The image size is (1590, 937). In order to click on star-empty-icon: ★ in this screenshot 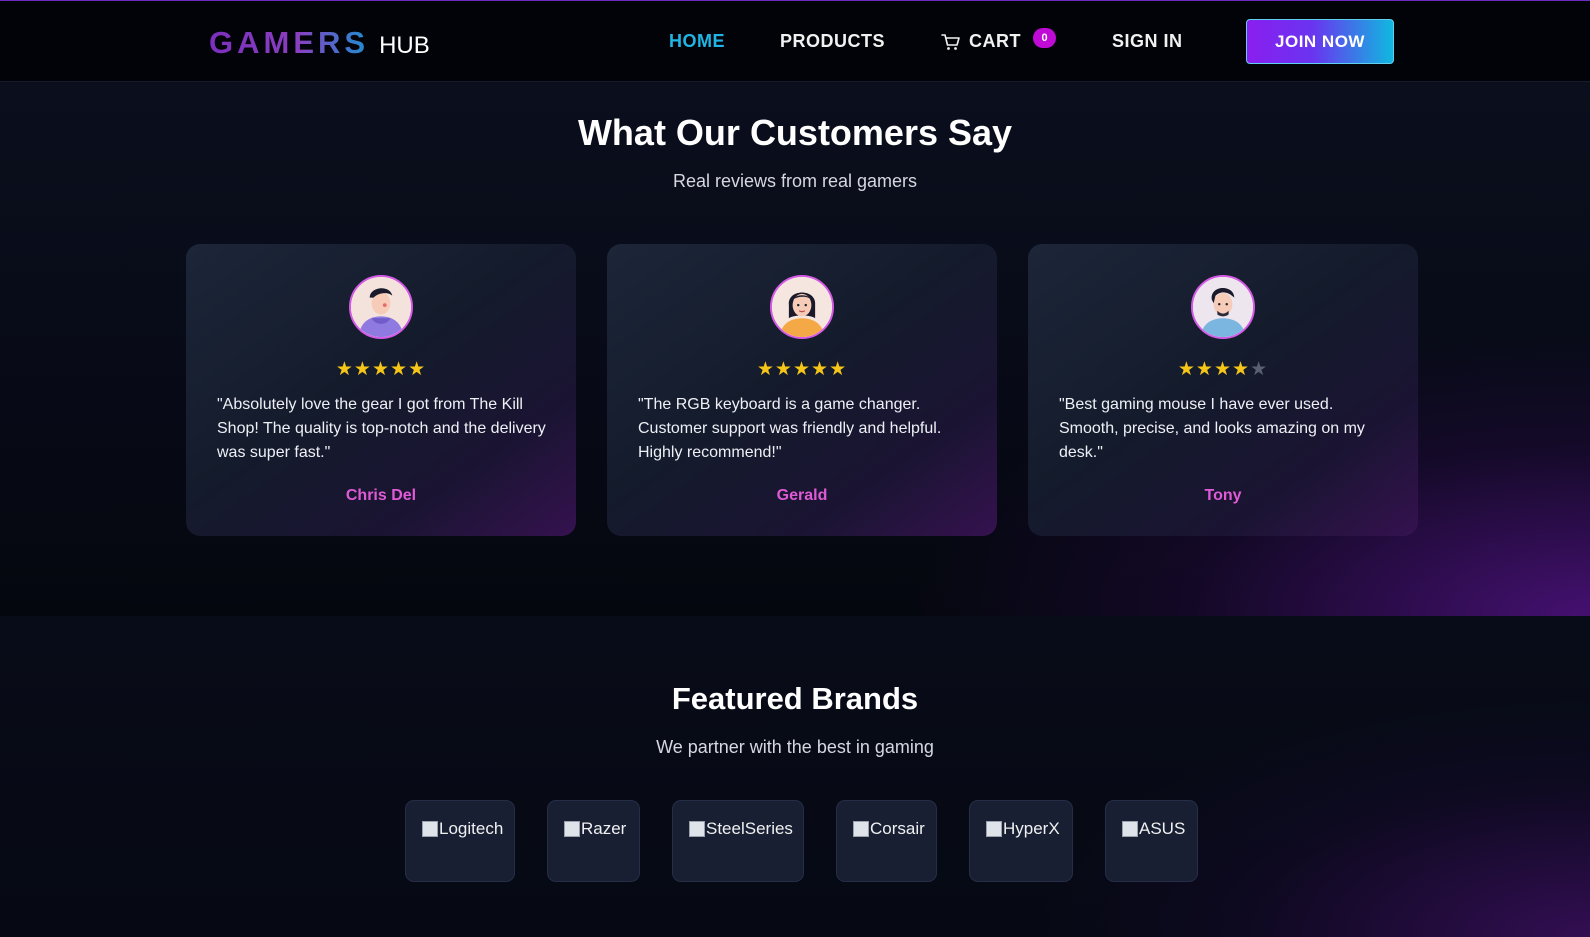, I will do `click(1259, 369)`.